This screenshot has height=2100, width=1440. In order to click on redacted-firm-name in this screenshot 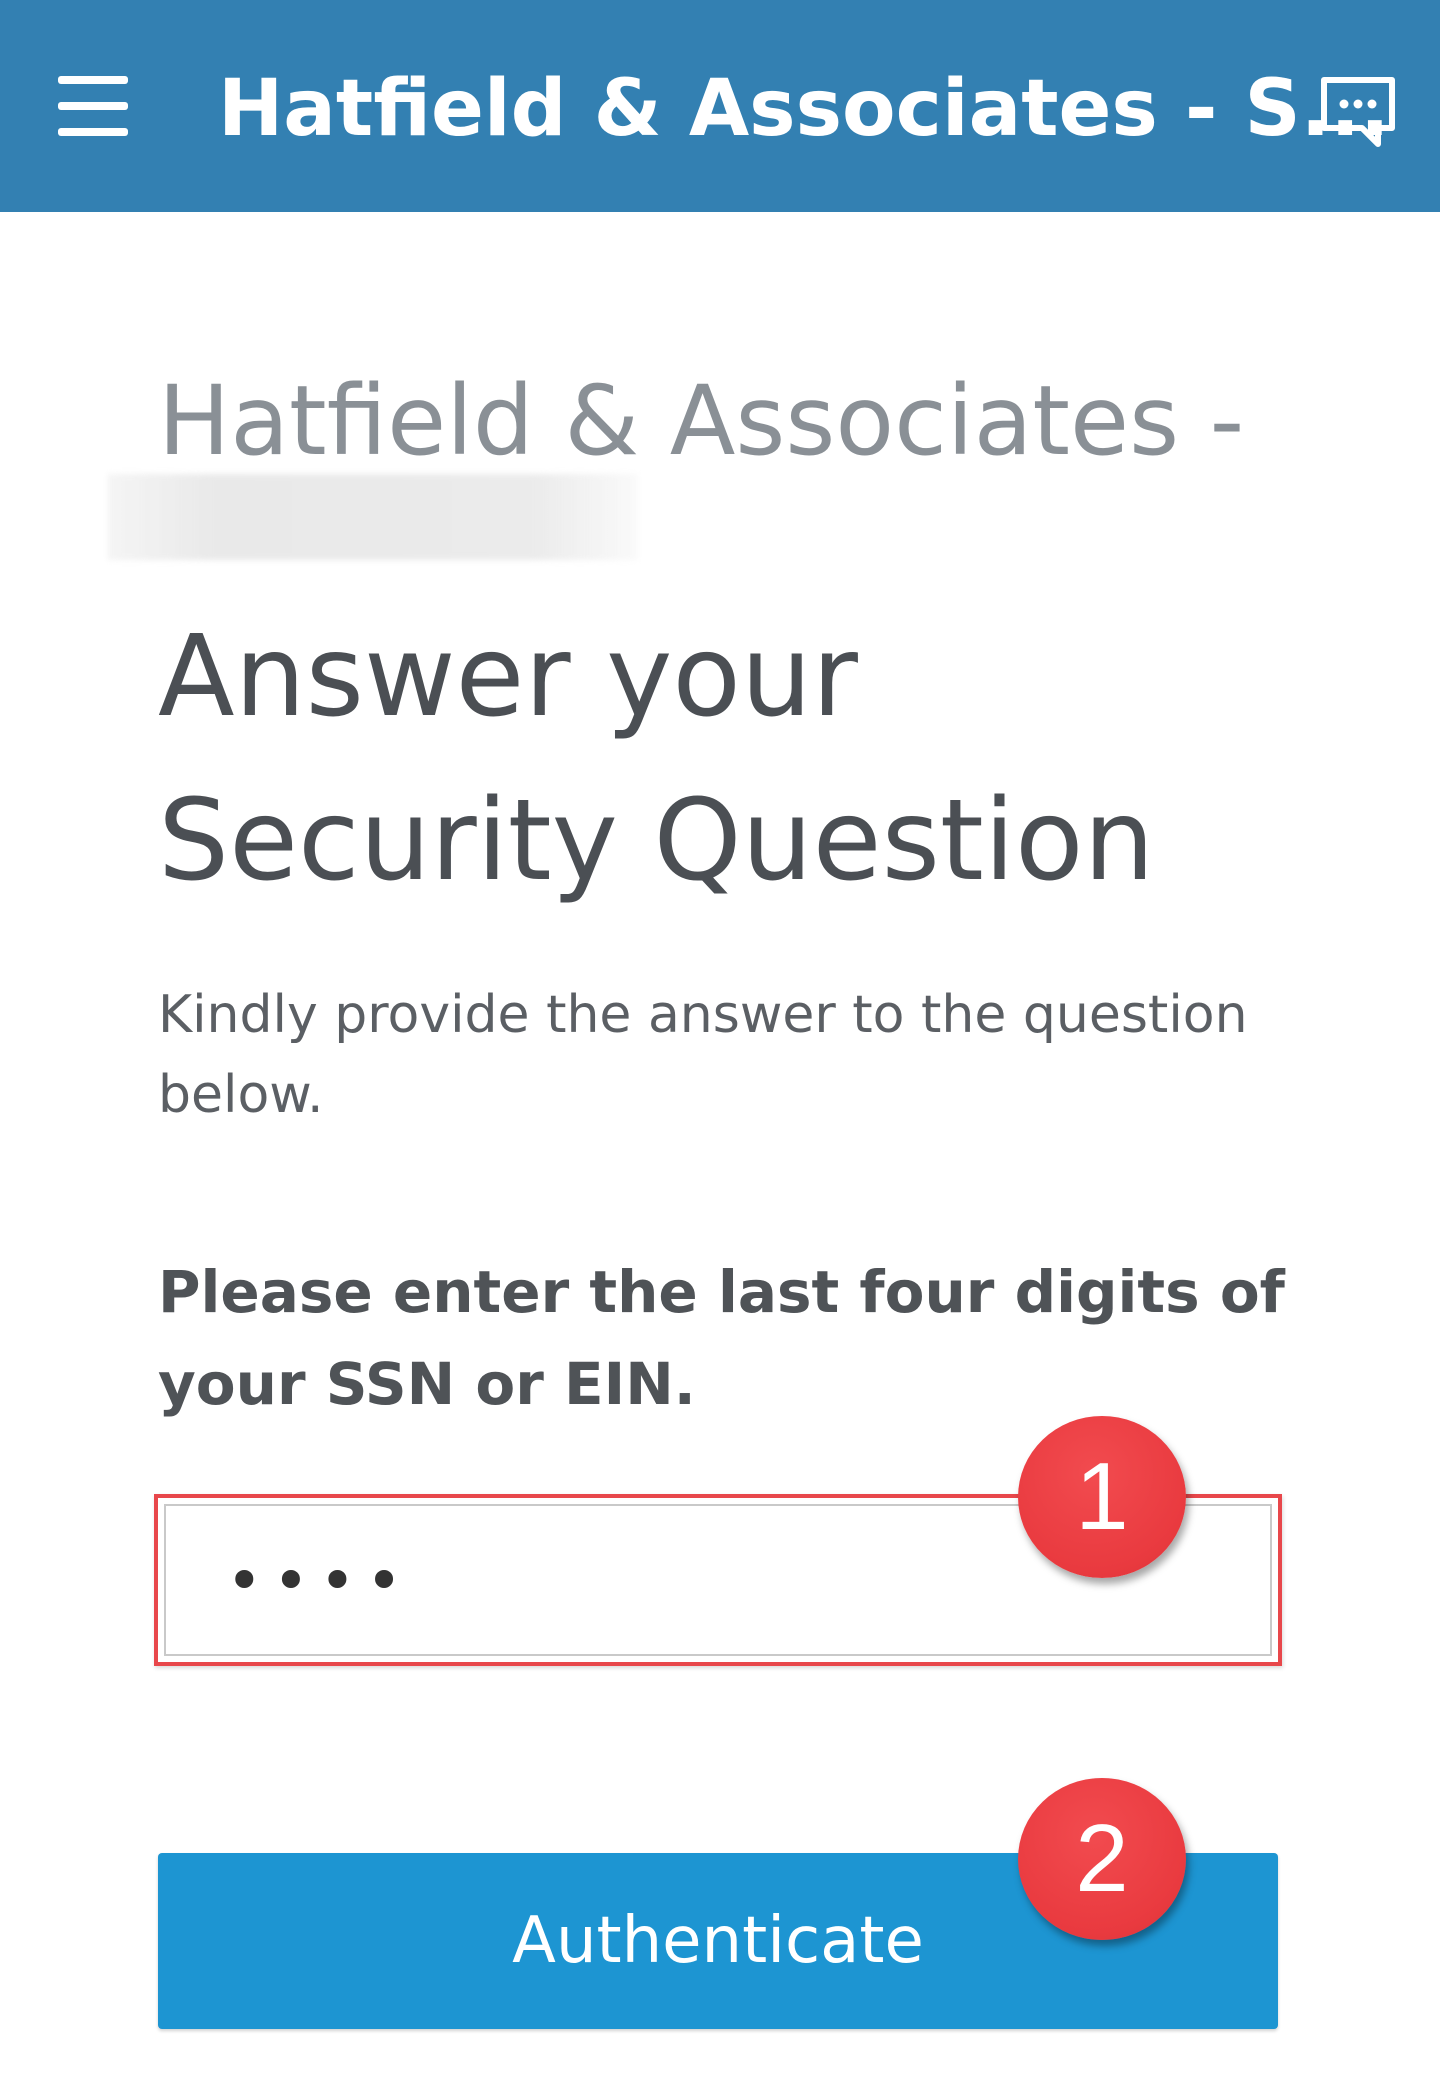, I will do `click(373, 517)`.